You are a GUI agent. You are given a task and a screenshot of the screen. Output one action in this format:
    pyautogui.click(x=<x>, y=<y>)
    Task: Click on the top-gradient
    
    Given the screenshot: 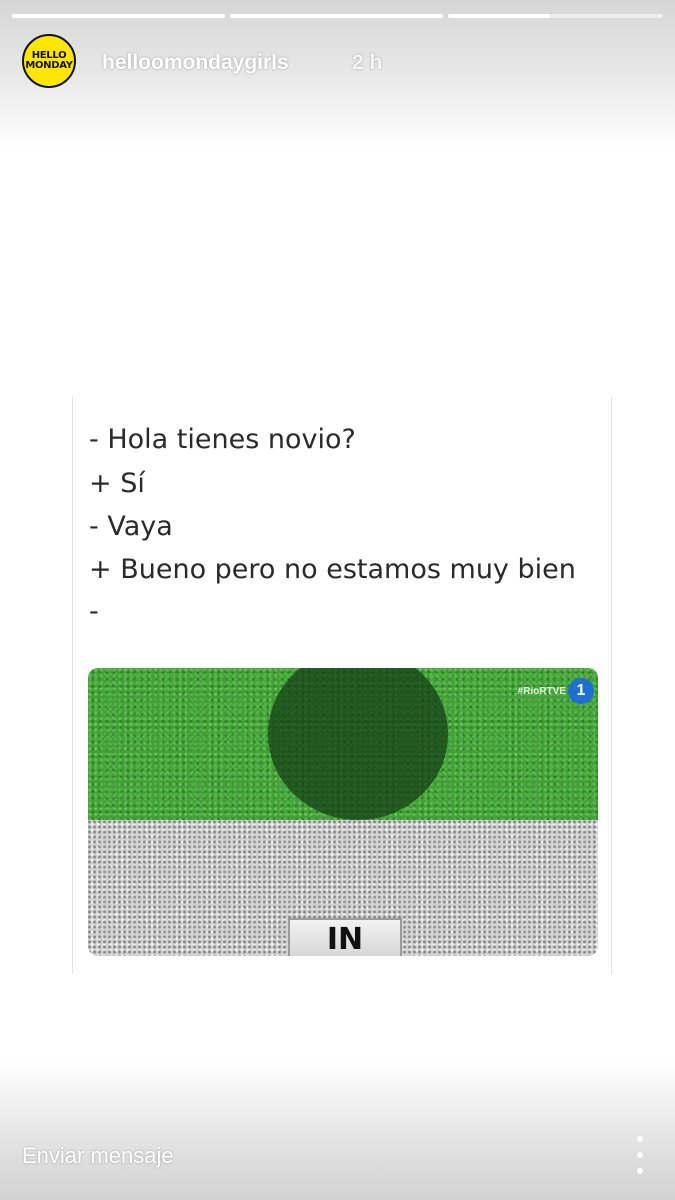 What is the action you would take?
    pyautogui.click(x=337, y=75)
    